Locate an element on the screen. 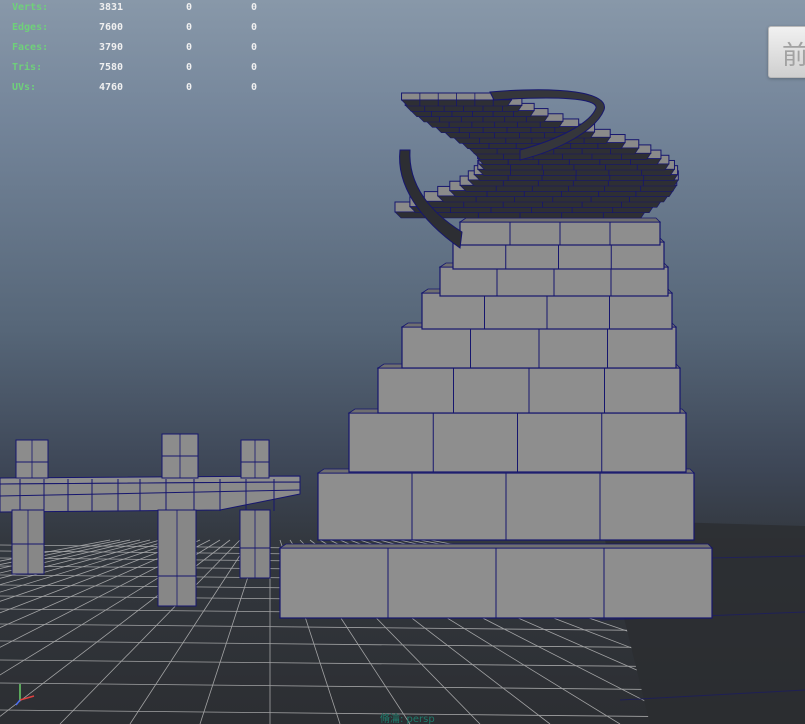 Image resolution: width=805 pixels, height=724 pixels. stat-total: 3790 is located at coordinates (111, 47).